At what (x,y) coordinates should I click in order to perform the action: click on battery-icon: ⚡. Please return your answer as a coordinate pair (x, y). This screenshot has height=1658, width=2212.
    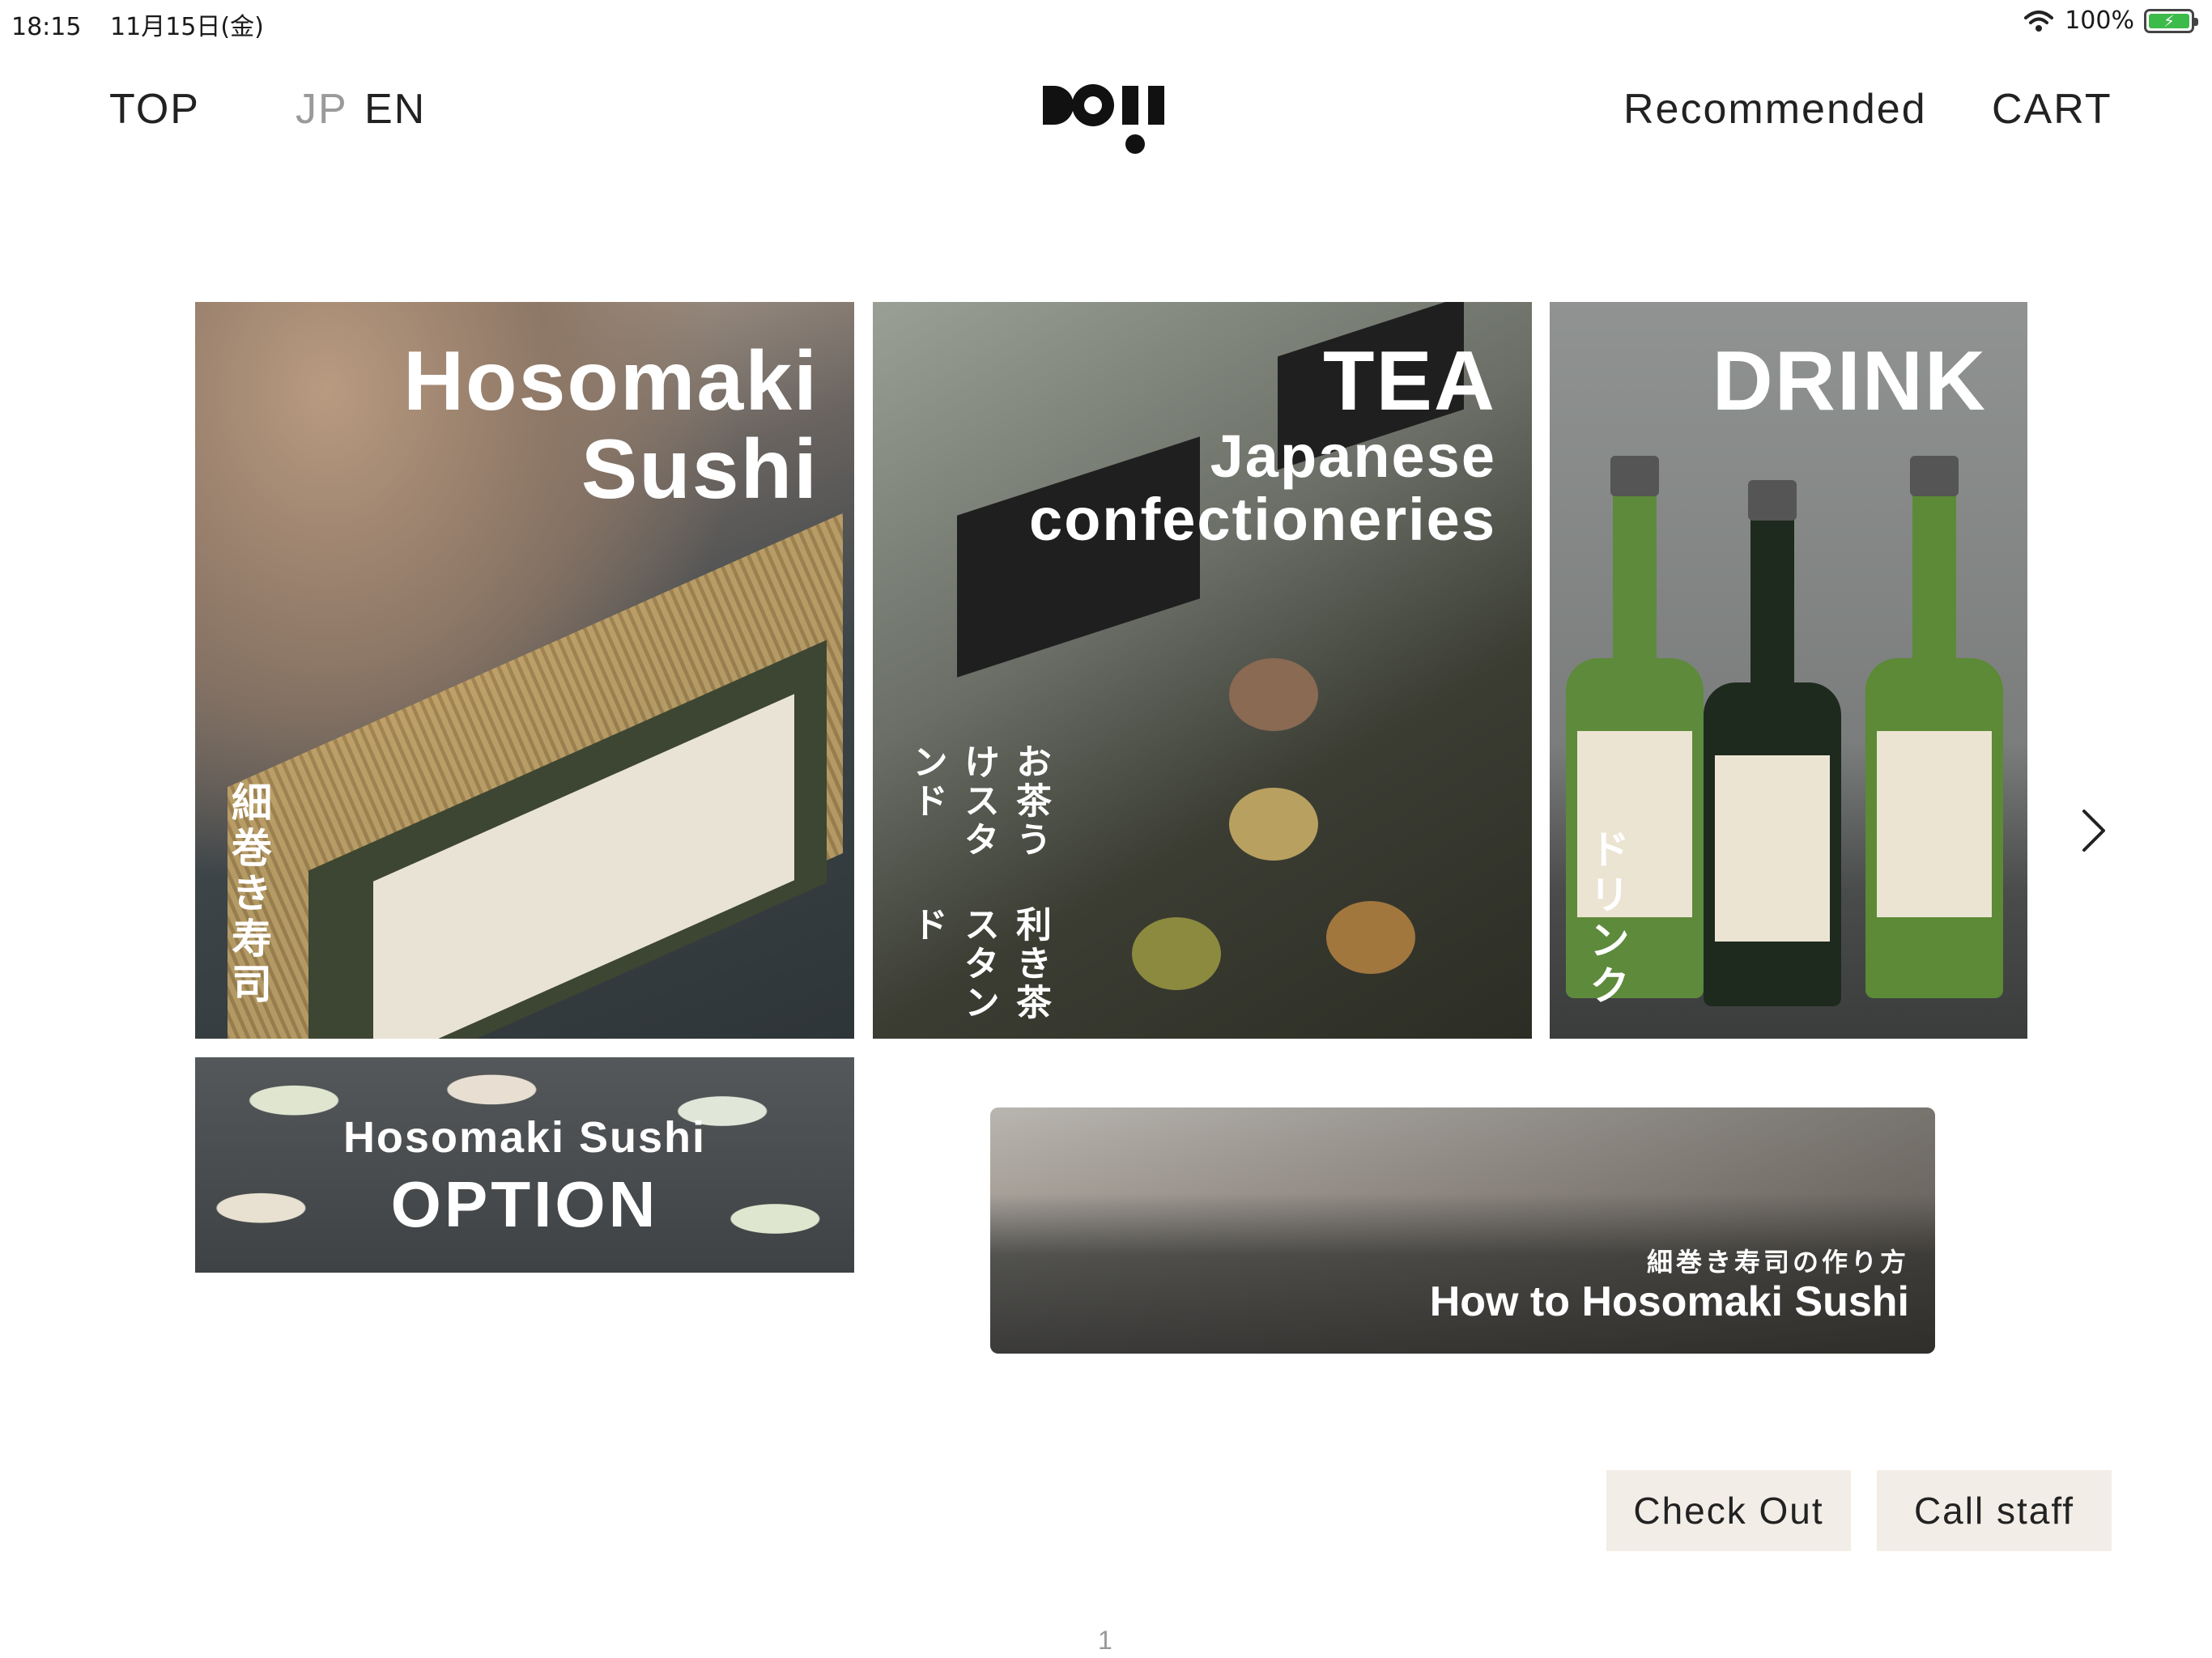
    Looking at the image, I should click on (2171, 20).